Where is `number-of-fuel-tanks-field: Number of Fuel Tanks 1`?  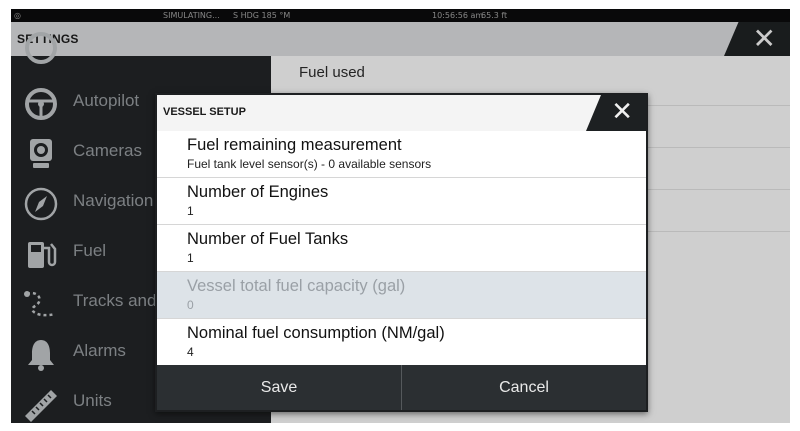 number-of-fuel-tanks-field: Number of Fuel Tanks 1 is located at coordinates (401, 248).